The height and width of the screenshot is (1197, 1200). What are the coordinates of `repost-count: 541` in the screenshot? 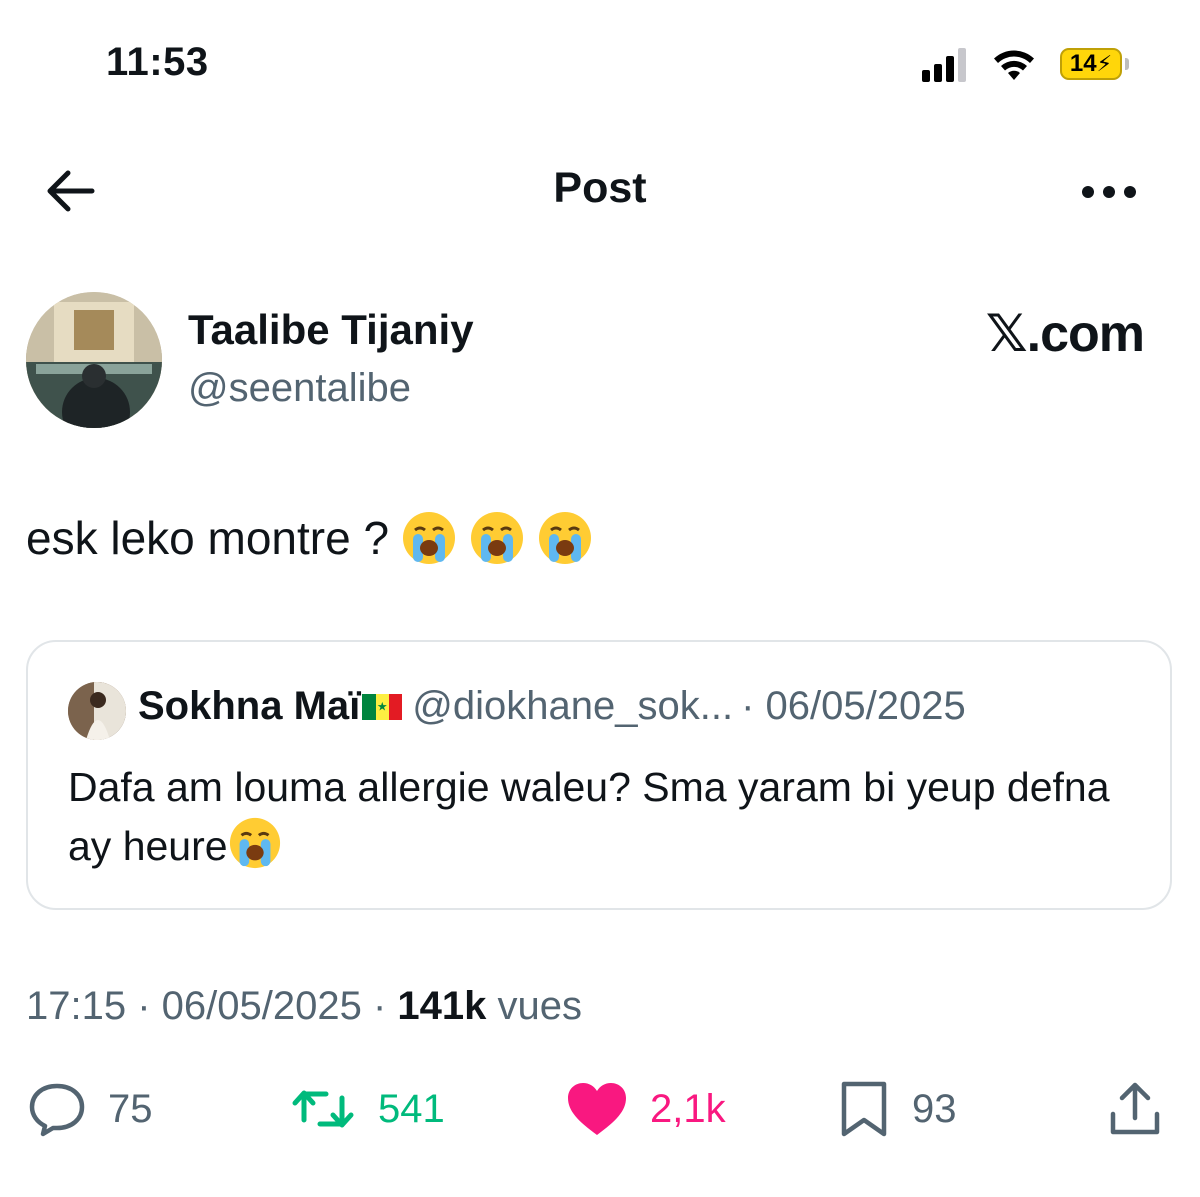 It's located at (411, 1108).